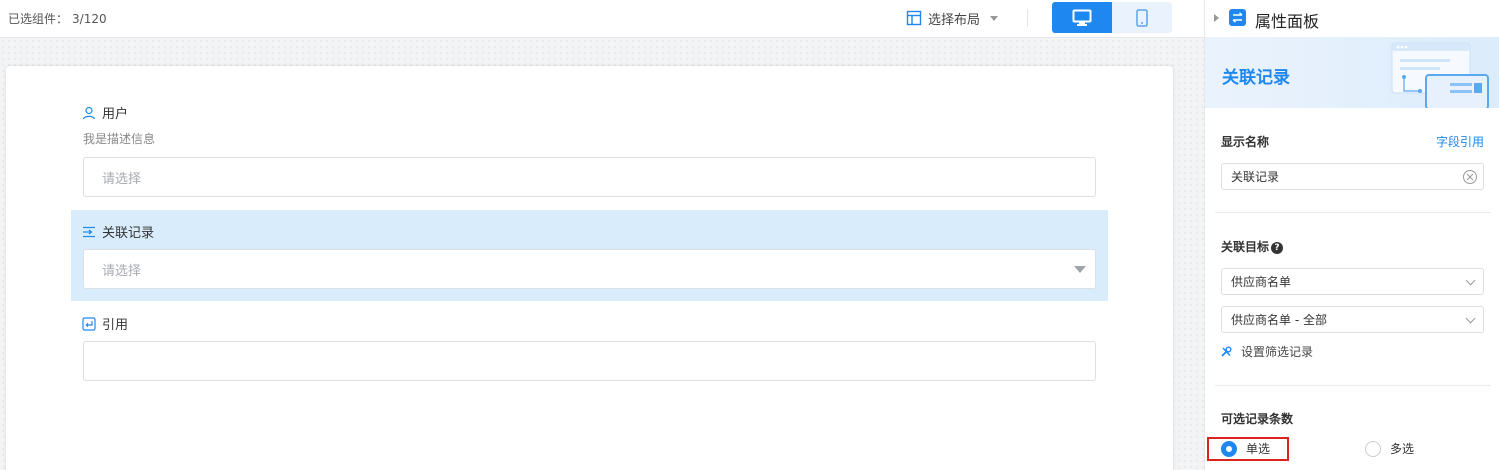 The width and height of the screenshot is (1499, 470). I want to click on toolbar-divider, so click(1027, 18).